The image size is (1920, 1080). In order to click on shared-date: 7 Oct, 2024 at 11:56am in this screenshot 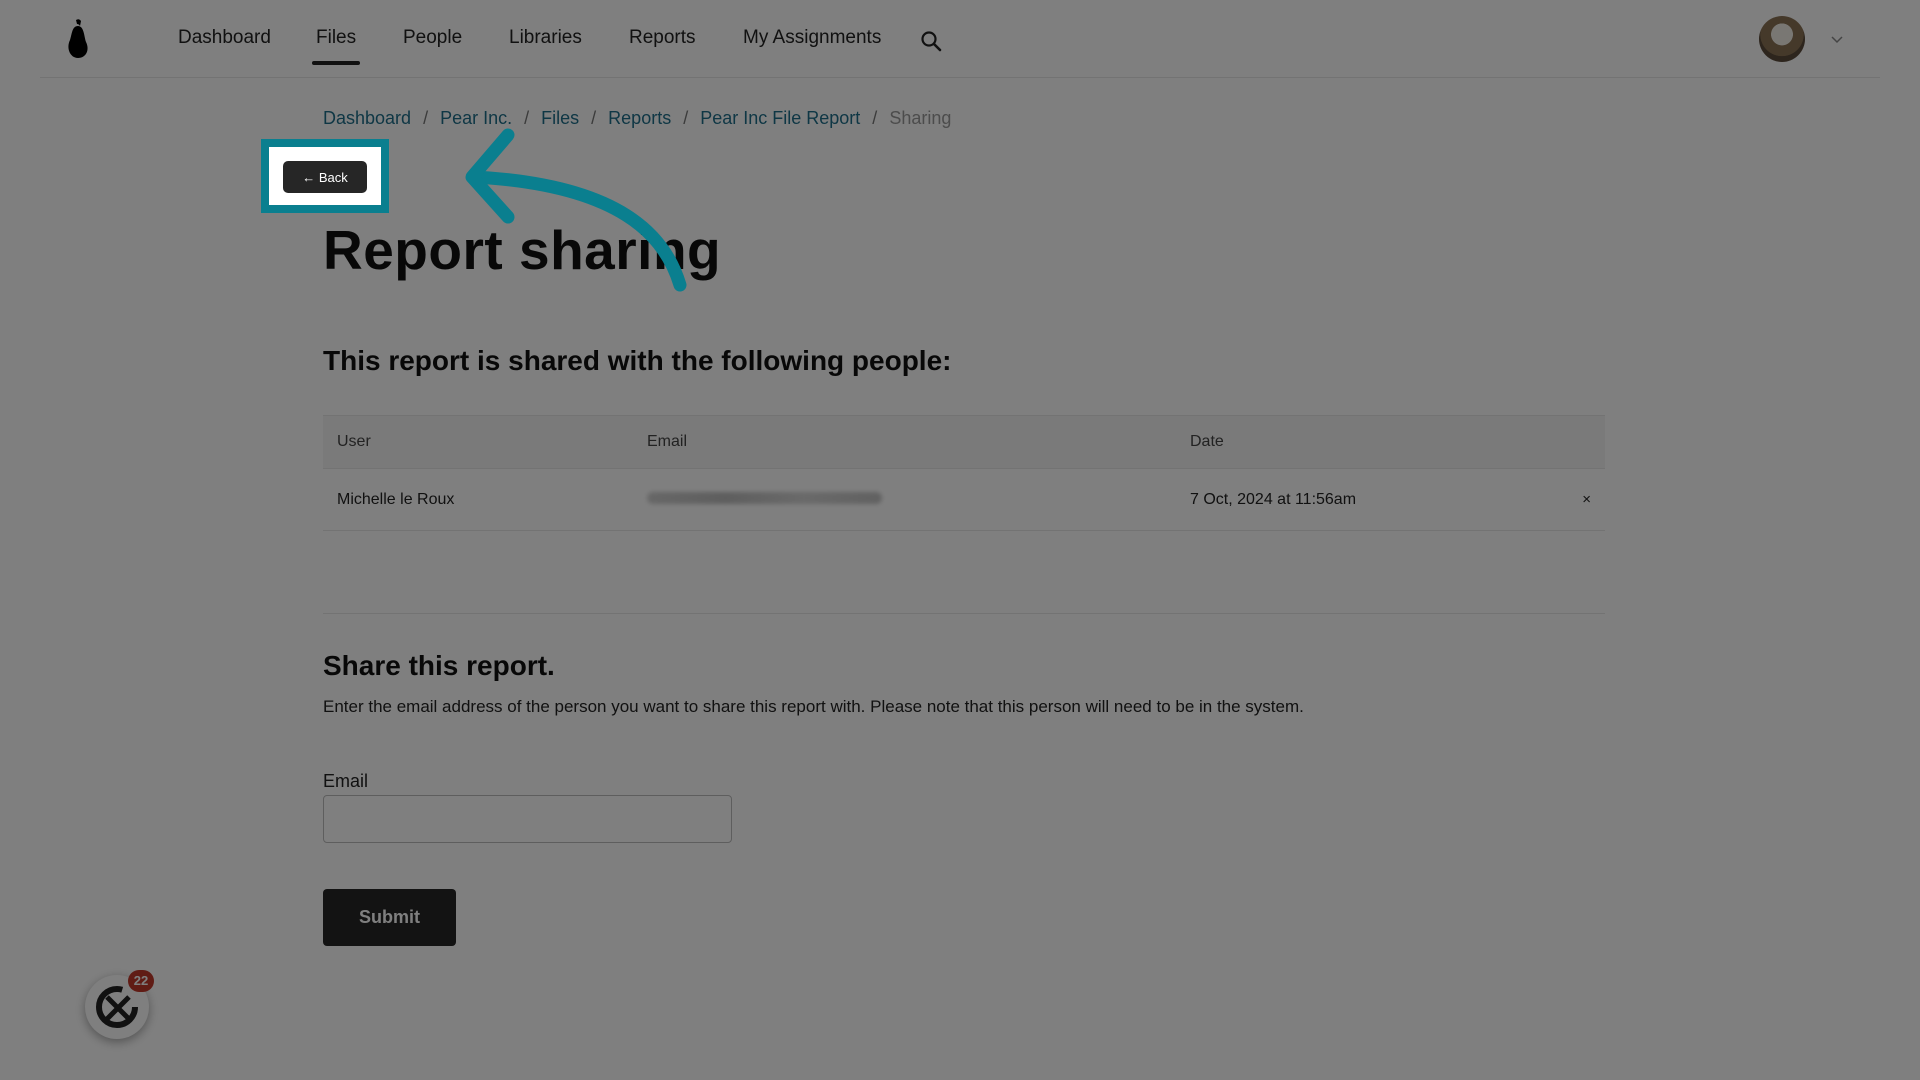, I will do `click(1273, 499)`.